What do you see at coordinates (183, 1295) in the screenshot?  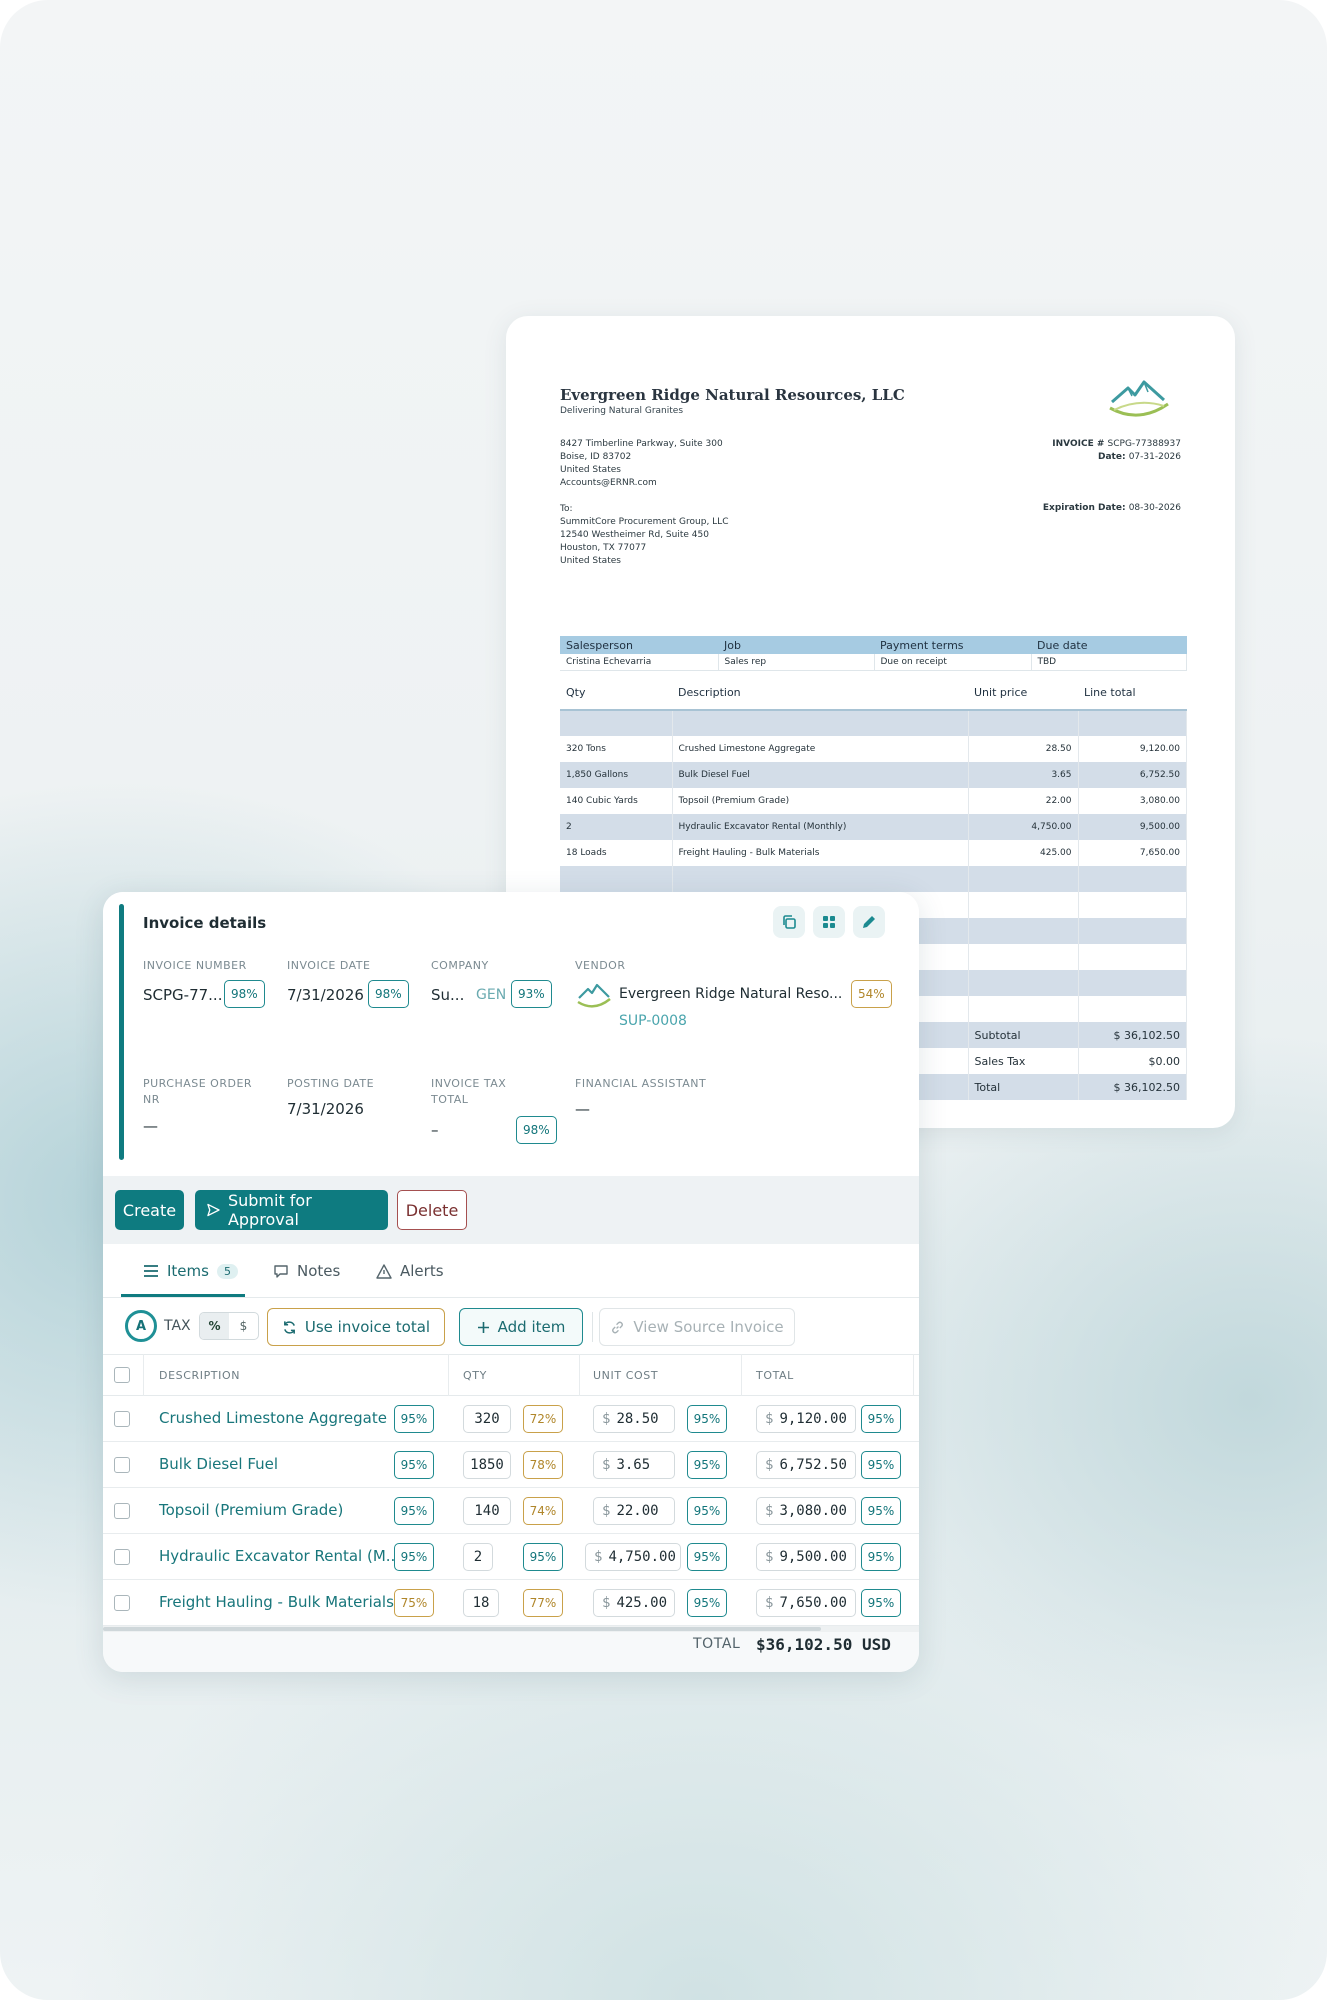 I see `active-tab-indicator` at bounding box center [183, 1295].